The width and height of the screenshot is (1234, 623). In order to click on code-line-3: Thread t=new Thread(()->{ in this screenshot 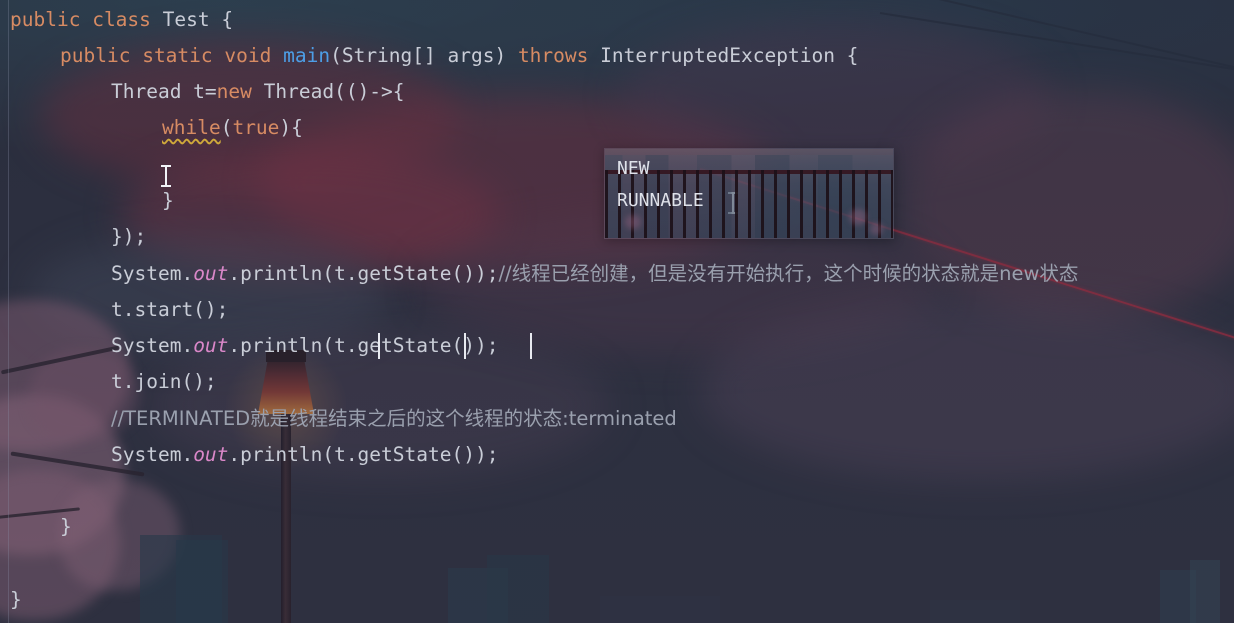, I will do `click(207, 92)`.